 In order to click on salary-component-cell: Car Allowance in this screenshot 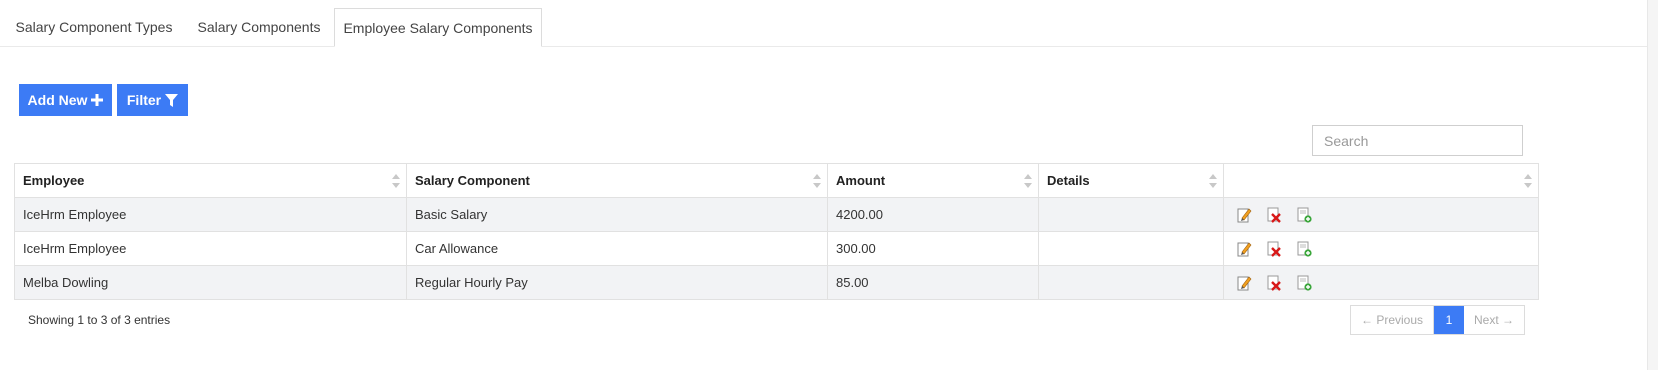, I will do `click(617, 248)`.